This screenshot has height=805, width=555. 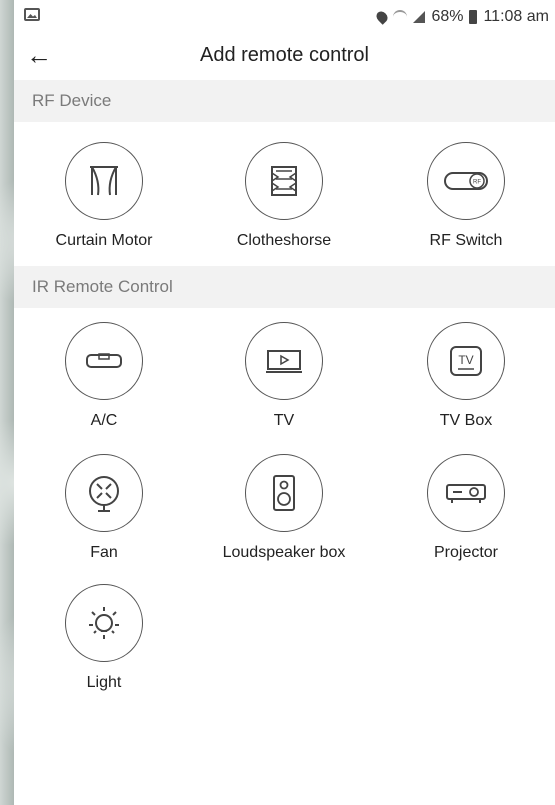 What do you see at coordinates (104, 361) in the screenshot?
I see `ac-icon` at bounding box center [104, 361].